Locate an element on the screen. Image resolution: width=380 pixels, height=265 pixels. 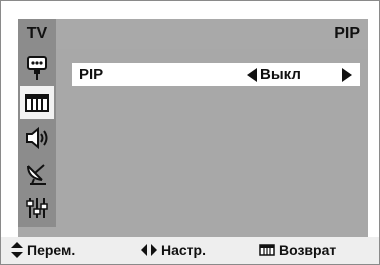
adjust-hint: Настр. is located at coordinates (173, 250).